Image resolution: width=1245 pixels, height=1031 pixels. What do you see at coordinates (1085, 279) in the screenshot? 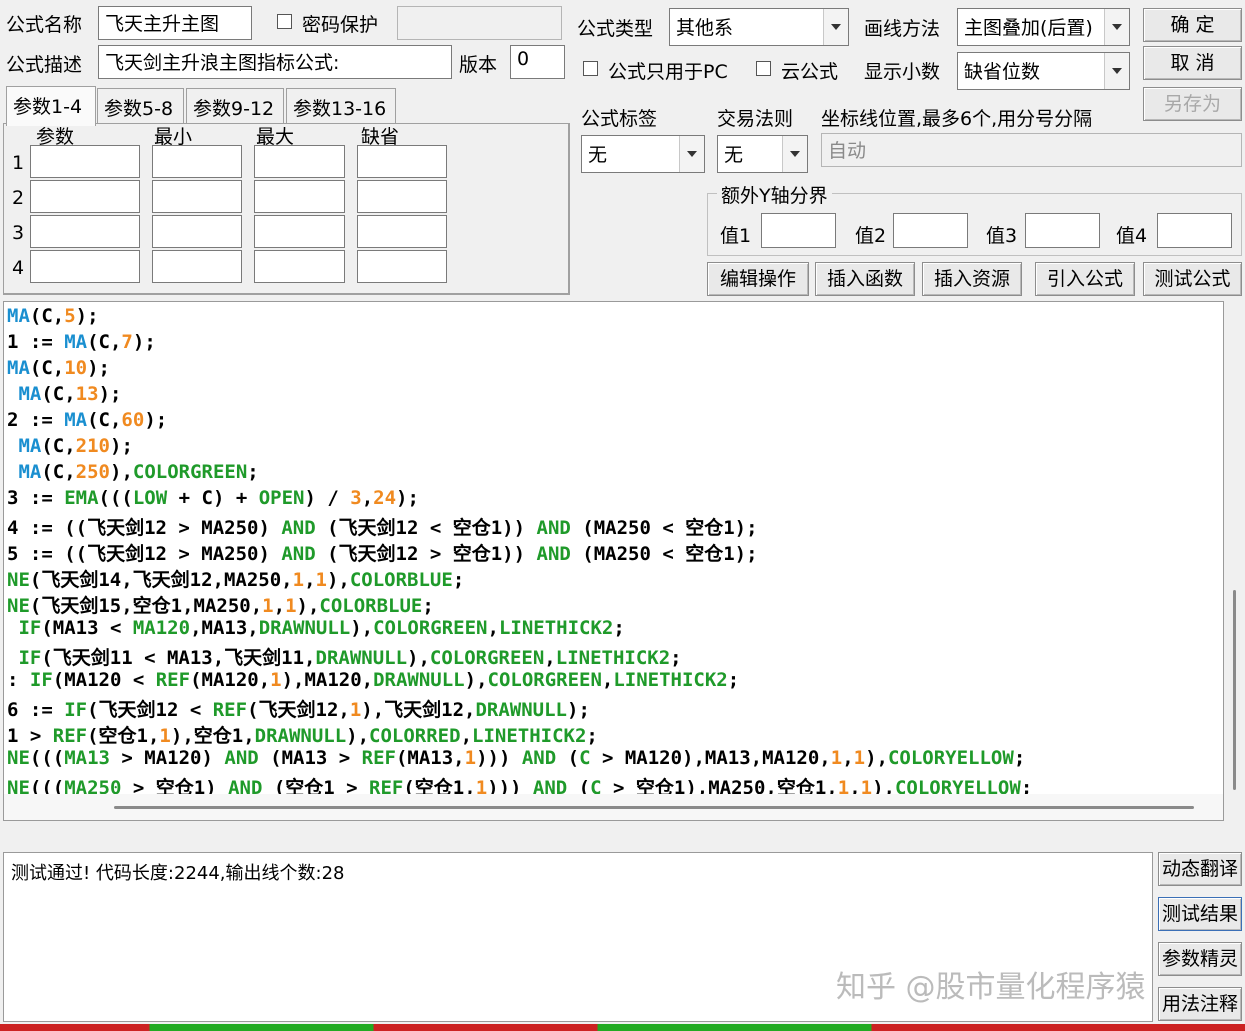
I see `import-formula-button: 引入公式` at bounding box center [1085, 279].